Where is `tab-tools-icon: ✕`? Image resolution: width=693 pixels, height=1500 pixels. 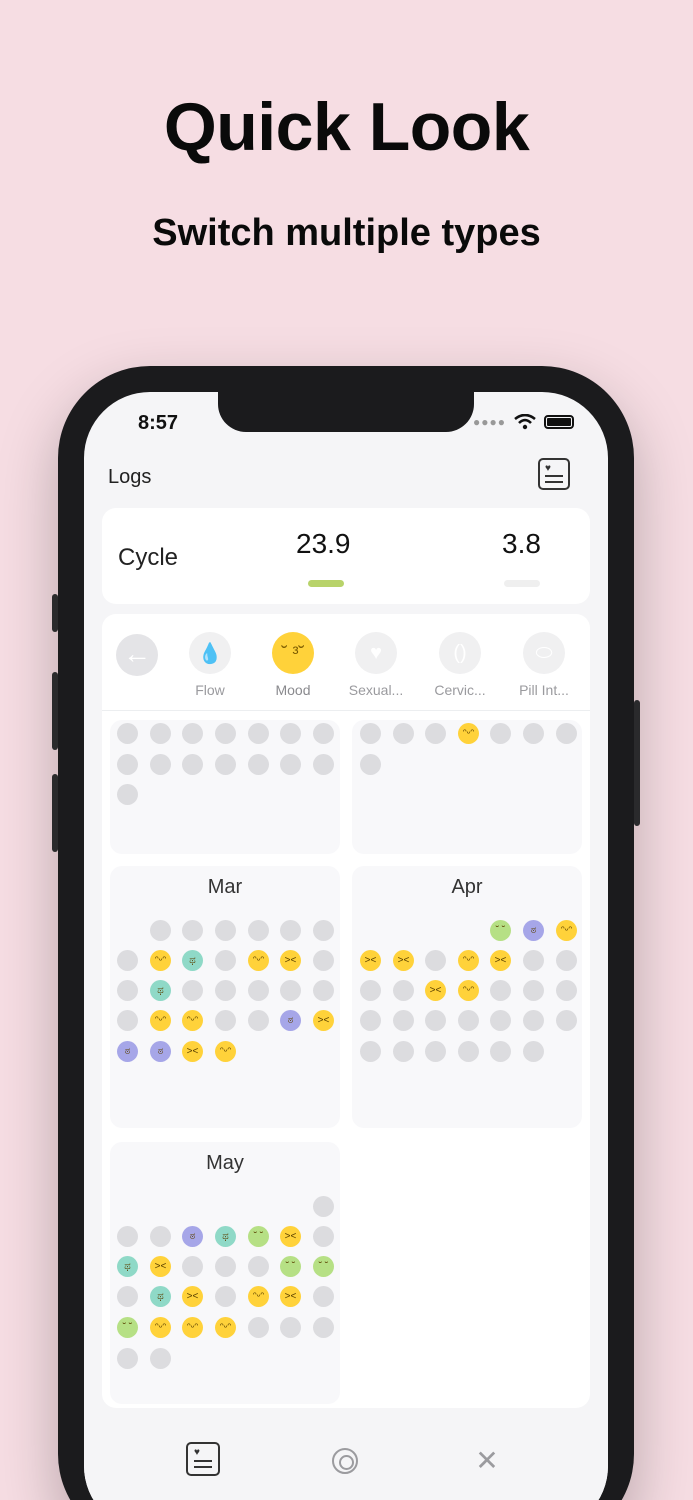
tab-tools-icon: ✕ is located at coordinates (487, 1461).